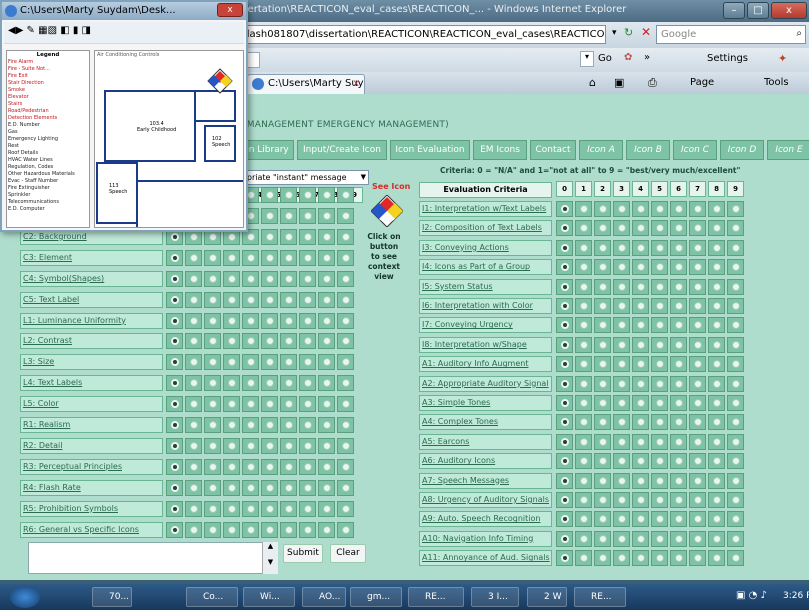 This screenshot has width=809, height=610. I want to click on search-input: Google ⌕, so click(731, 34).